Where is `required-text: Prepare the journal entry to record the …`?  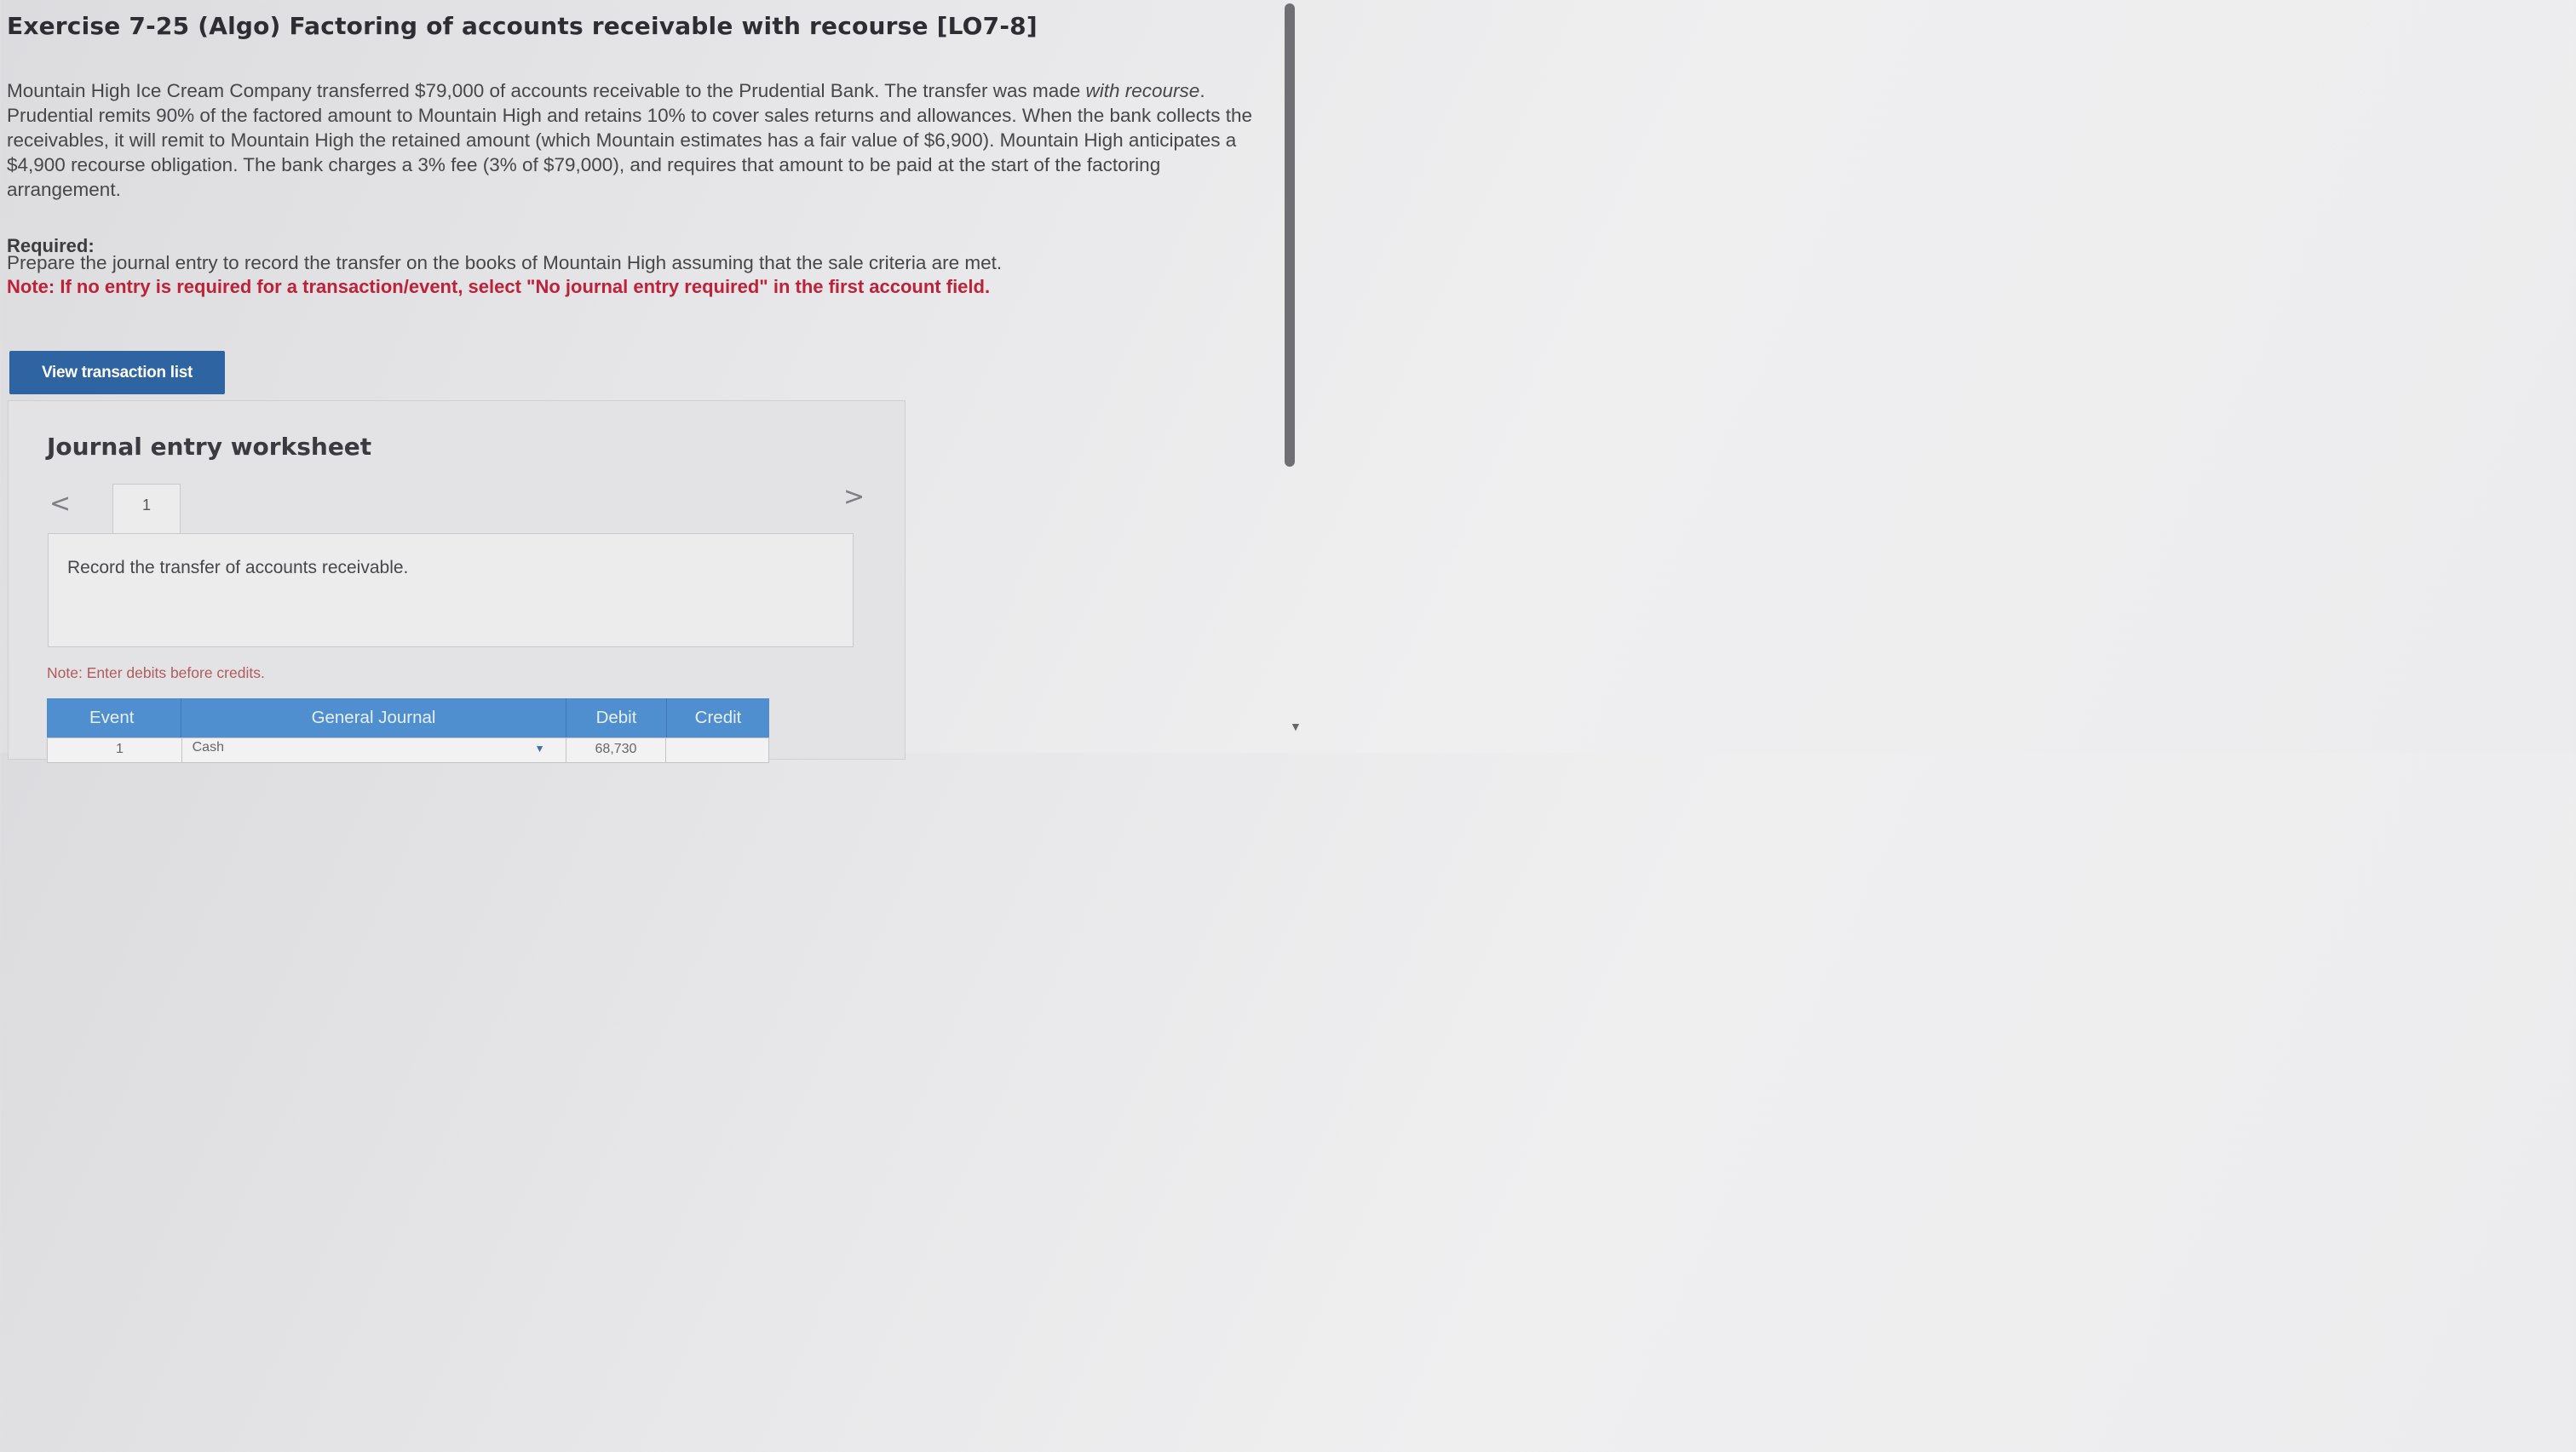
required-text: Prepare the journal entry to record the … is located at coordinates (505, 262).